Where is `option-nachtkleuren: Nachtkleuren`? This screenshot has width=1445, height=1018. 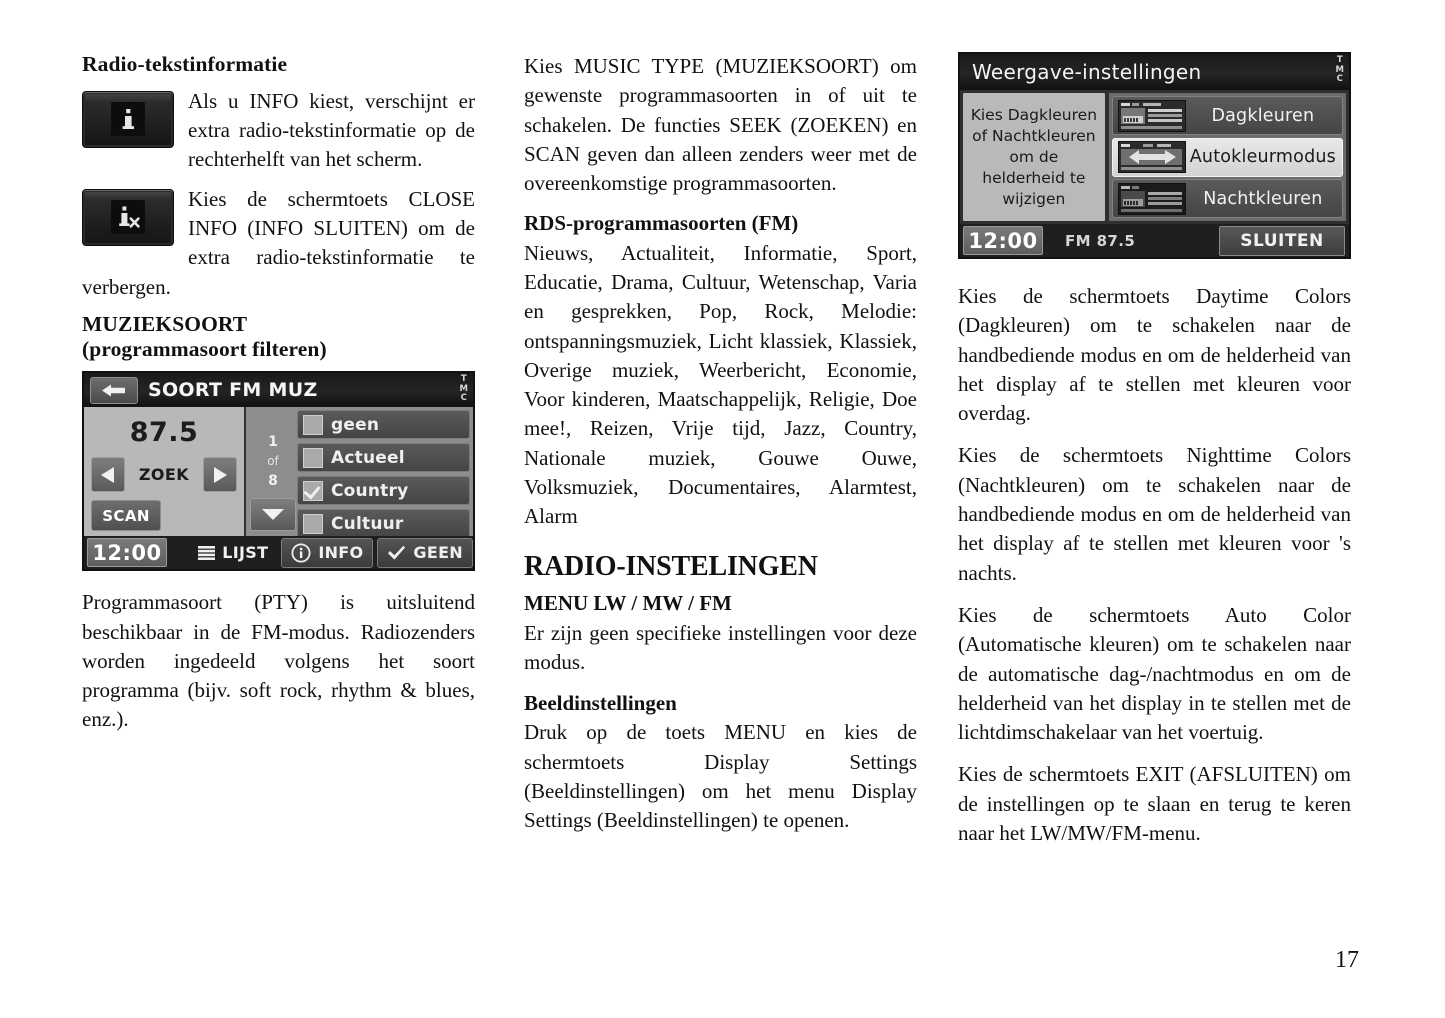 option-nachtkleuren: Nachtkleuren is located at coordinates (1227, 198).